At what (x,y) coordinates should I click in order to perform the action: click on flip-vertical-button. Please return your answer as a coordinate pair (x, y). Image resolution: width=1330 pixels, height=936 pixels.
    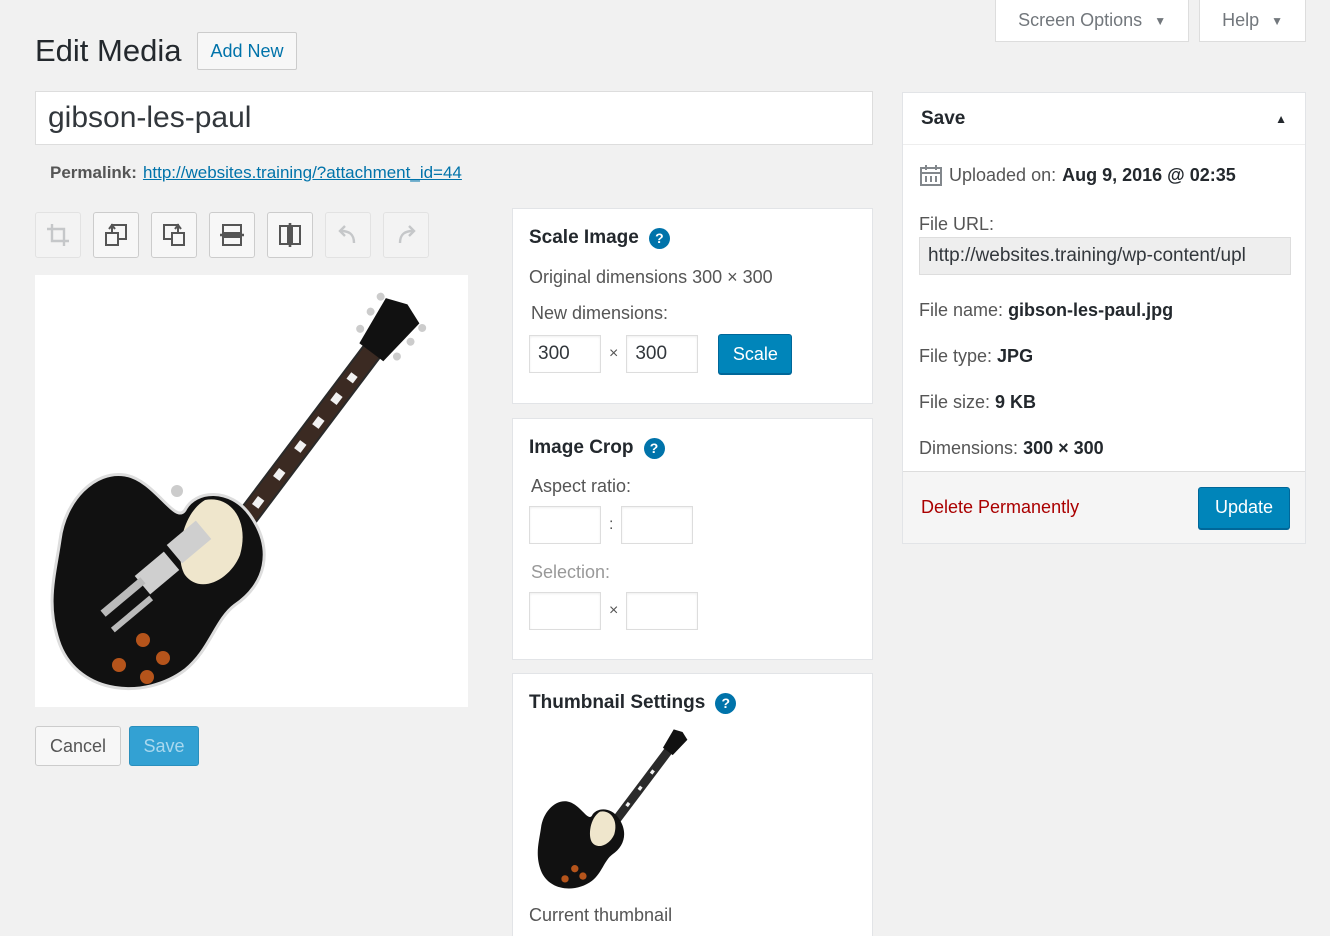
    Looking at the image, I should click on (232, 235).